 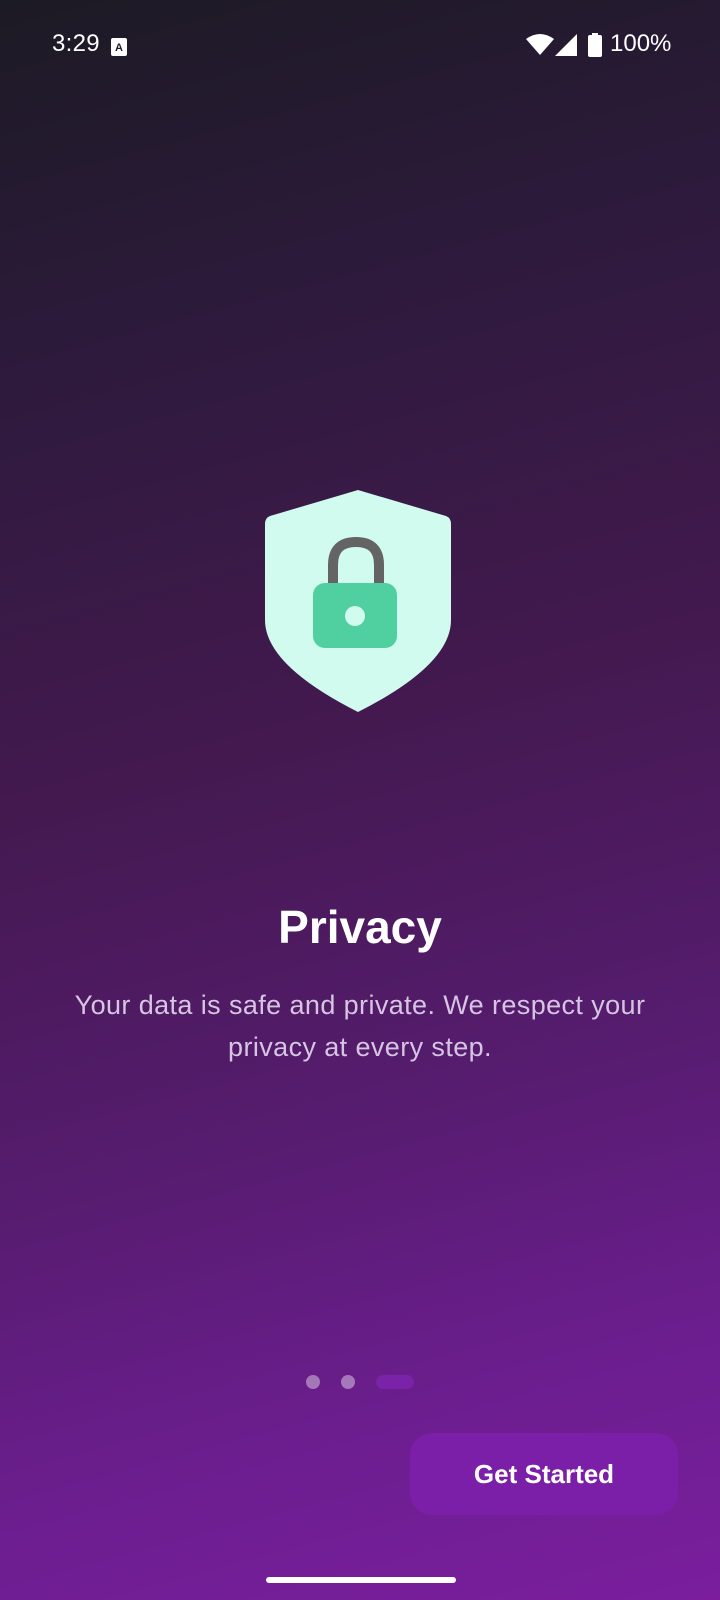 I want to click on shield-lock-icon, so click(x=358, y=601).